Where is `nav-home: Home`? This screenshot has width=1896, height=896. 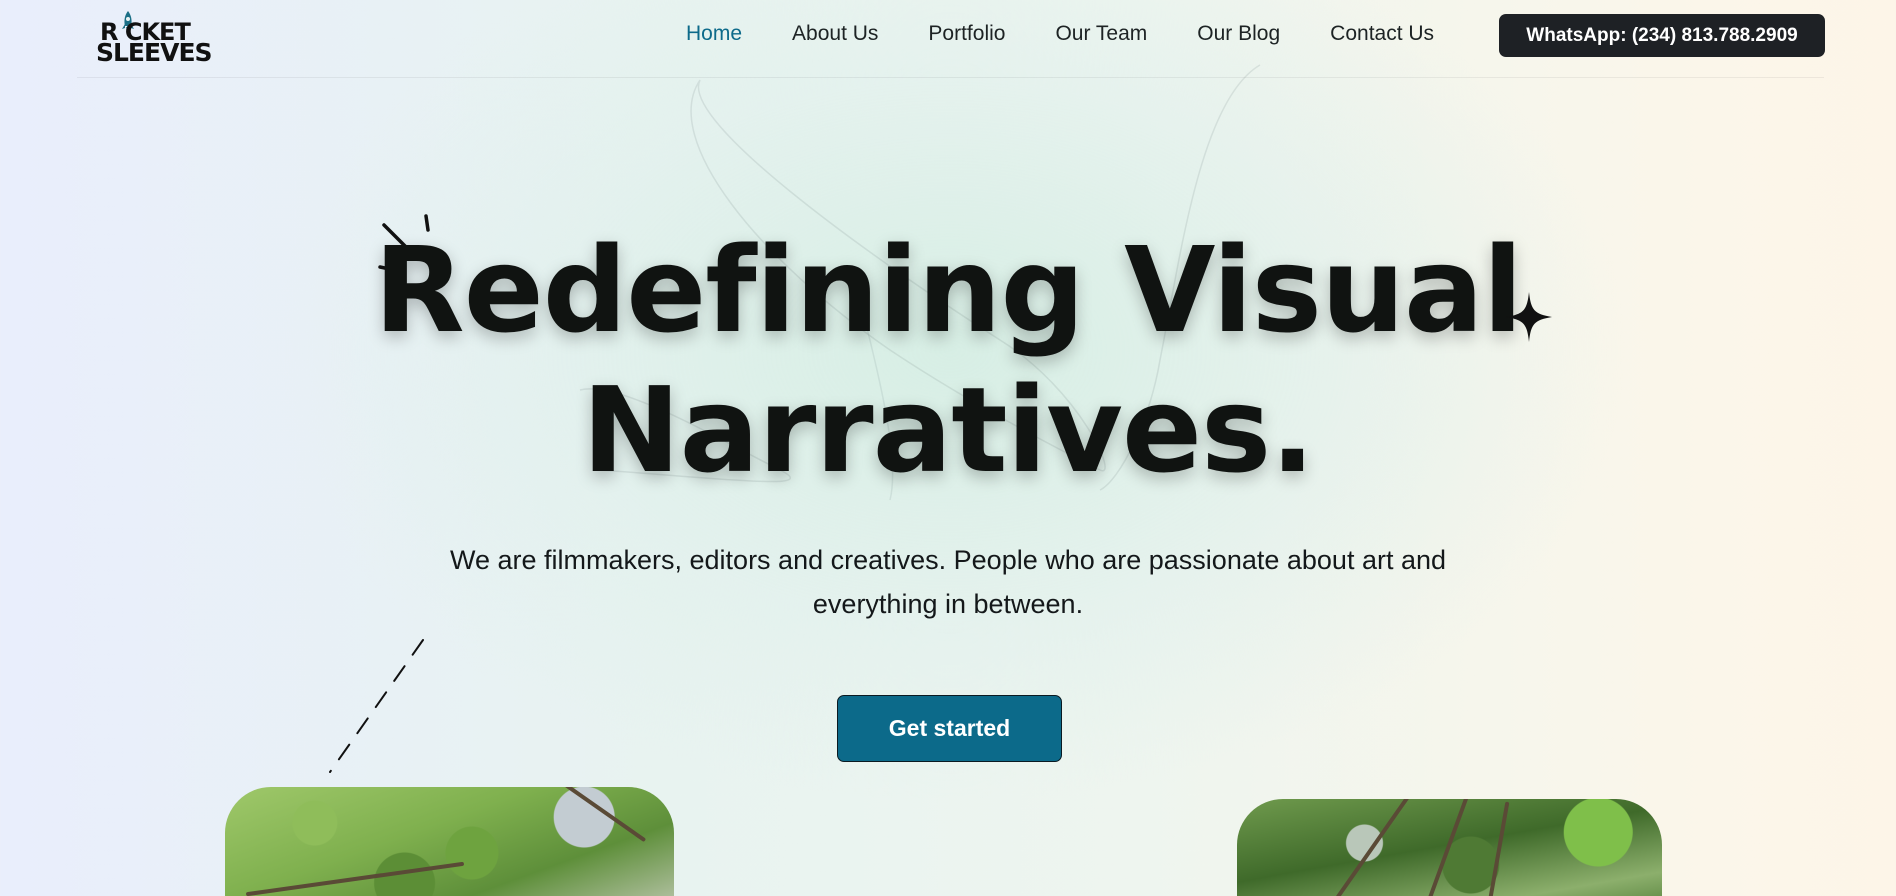 nav-home: Home is located at coordinates (714, 34).